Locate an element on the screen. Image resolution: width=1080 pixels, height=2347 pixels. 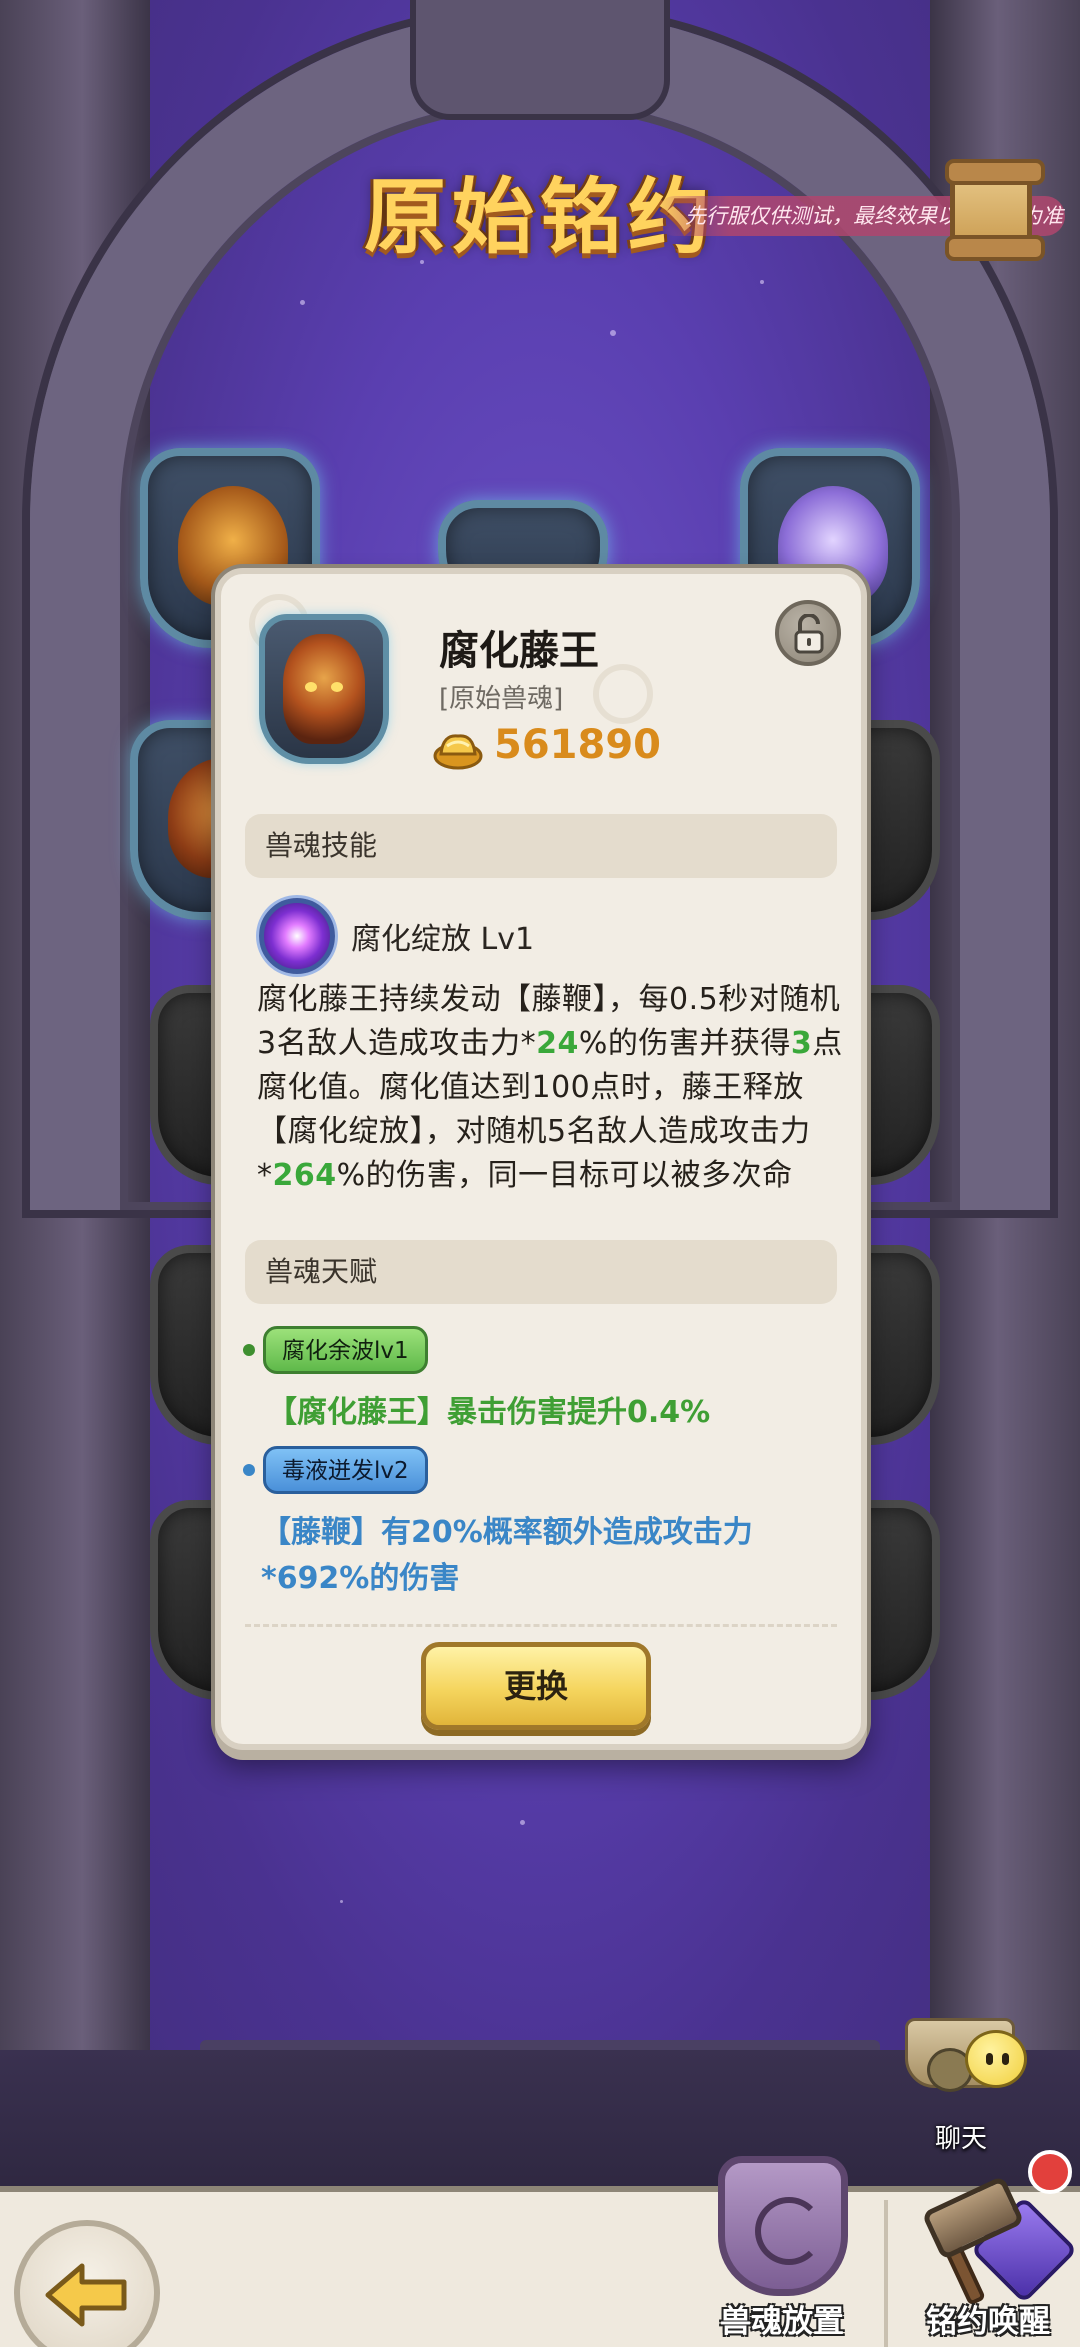
skill-bloom-icon is located at coordinates (297, 936).